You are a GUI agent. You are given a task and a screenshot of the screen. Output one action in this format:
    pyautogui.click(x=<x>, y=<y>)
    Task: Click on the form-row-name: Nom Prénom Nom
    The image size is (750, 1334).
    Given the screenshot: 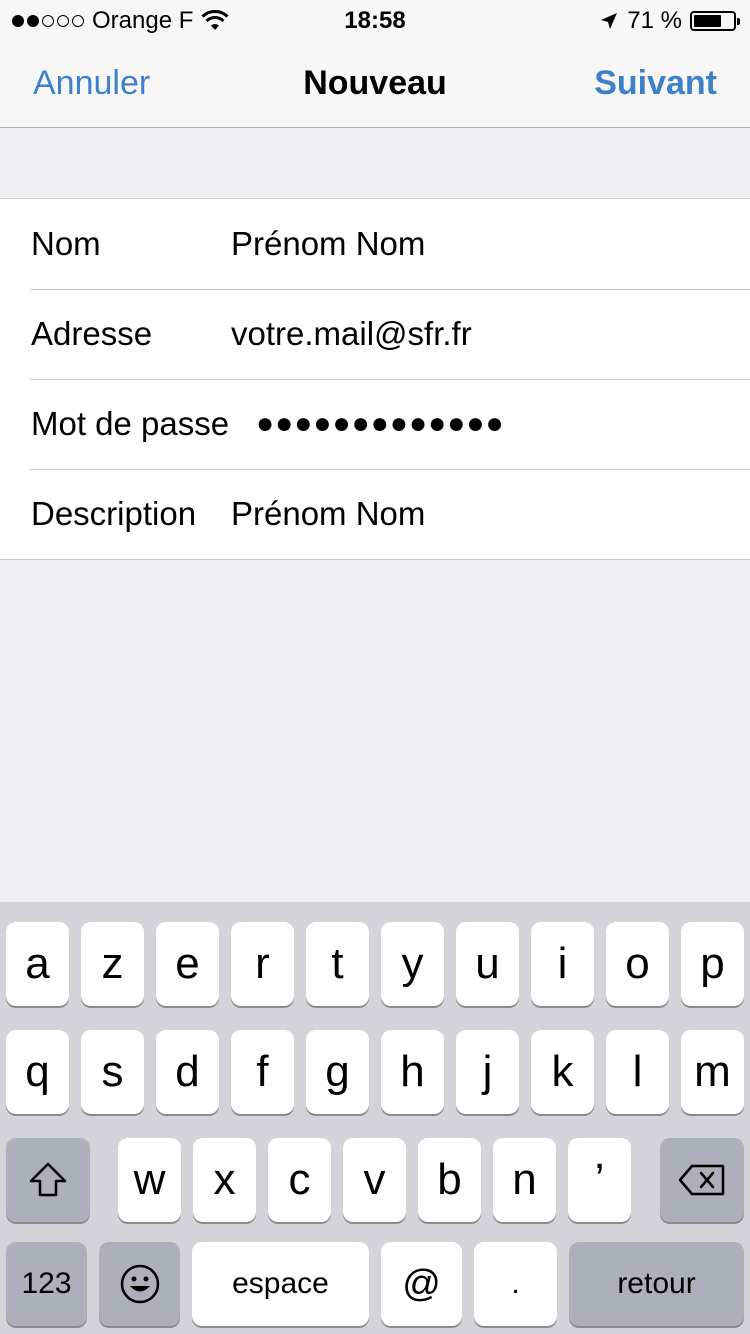 What is the action you would take?
    pyautogui.click(x=375, y=244)
    